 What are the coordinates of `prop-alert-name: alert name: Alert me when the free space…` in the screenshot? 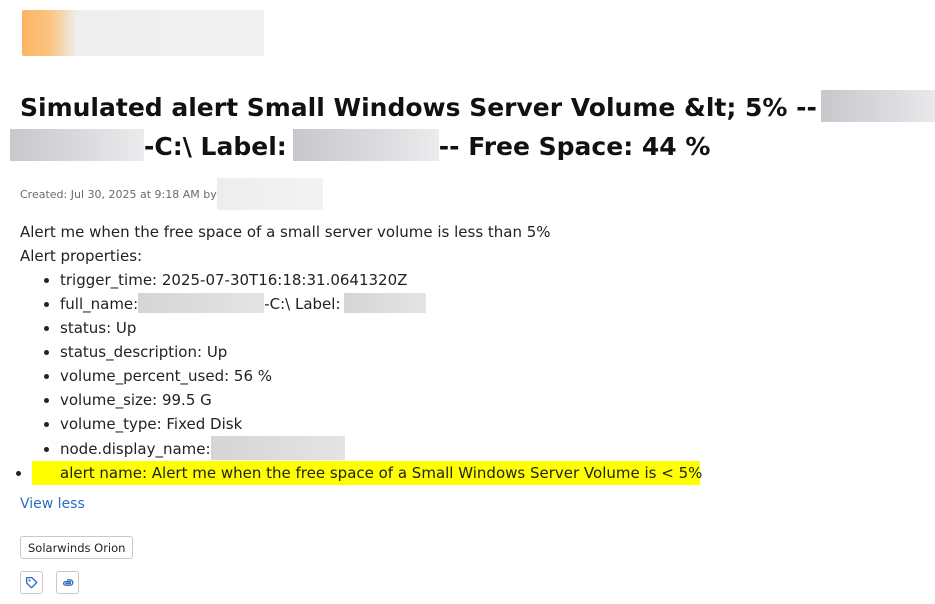 It's located at (367, 473).